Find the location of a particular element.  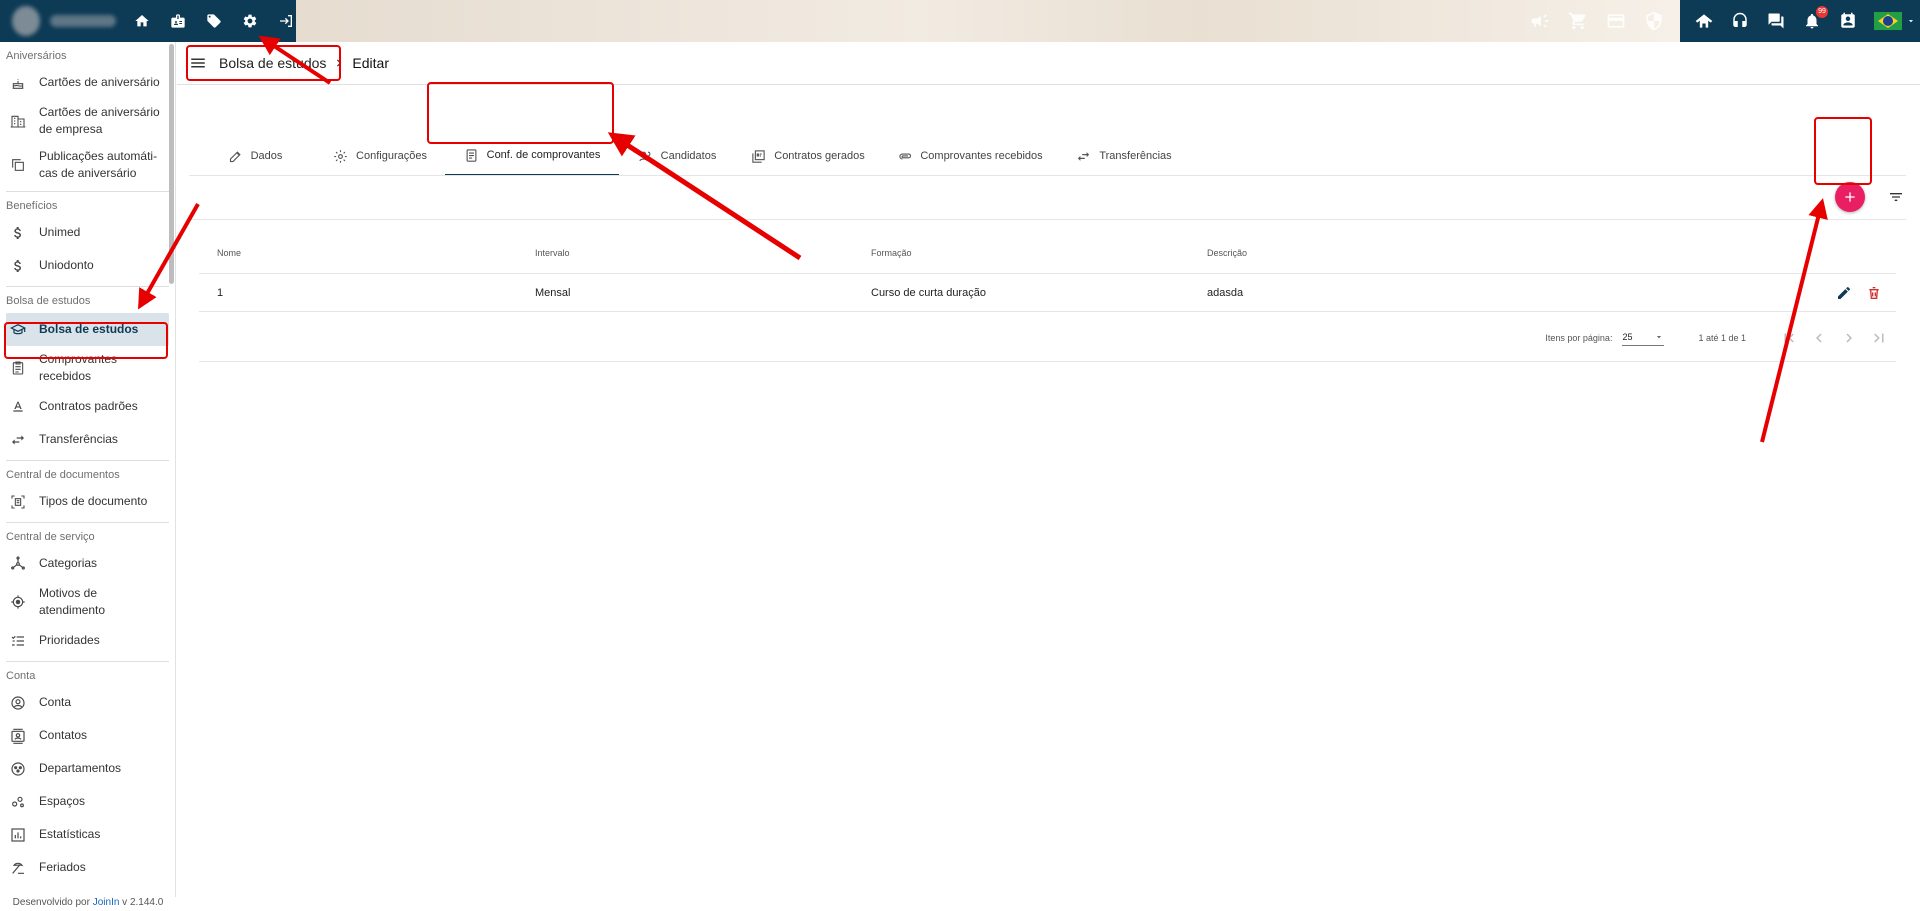

chevron-down-icon is located at coordinates (1911, 21).